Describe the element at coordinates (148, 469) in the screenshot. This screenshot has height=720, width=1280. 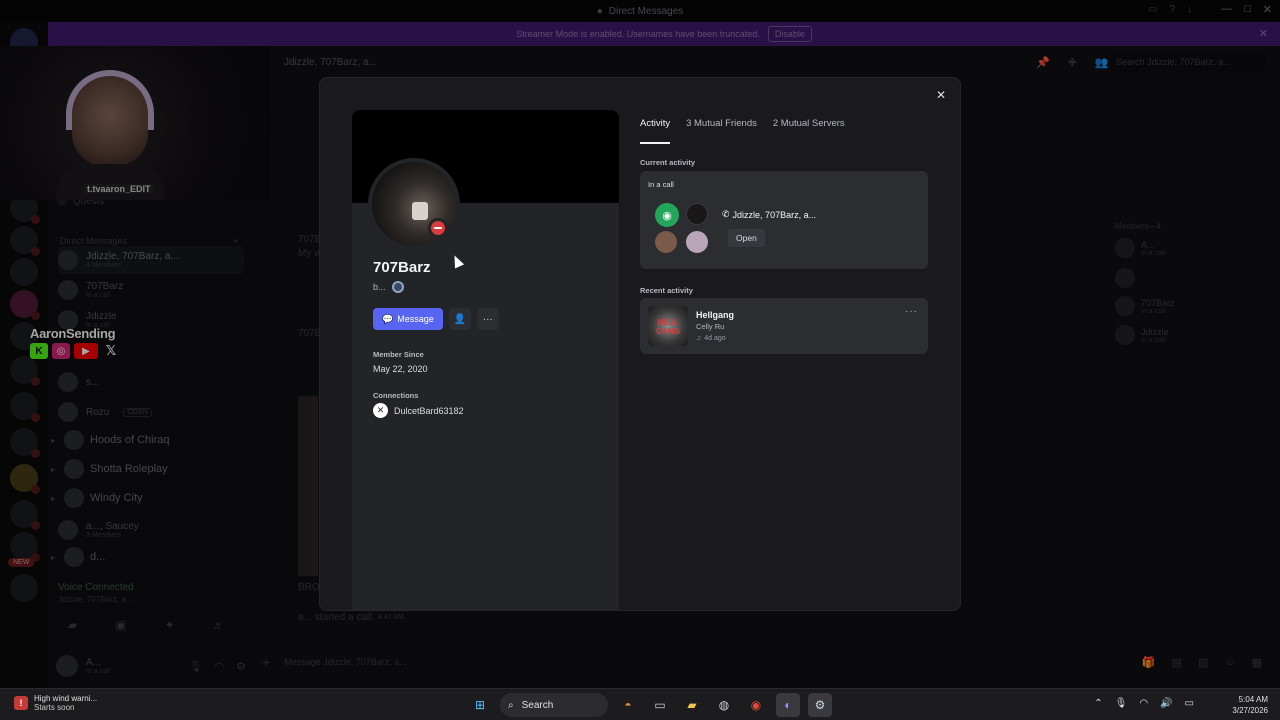
I see `server-folder: ▸ Shotta Roleplay` at that location.